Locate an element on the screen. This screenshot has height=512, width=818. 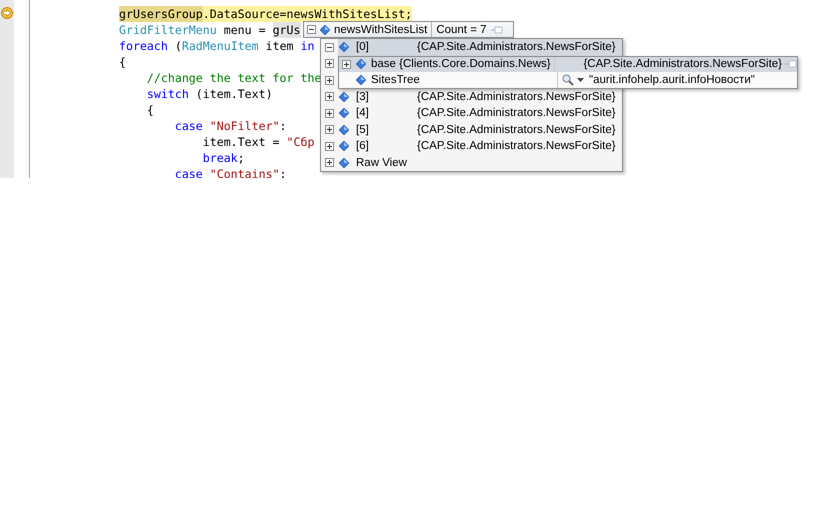
item-name: SitesTree is located at coordinates (395, 80).